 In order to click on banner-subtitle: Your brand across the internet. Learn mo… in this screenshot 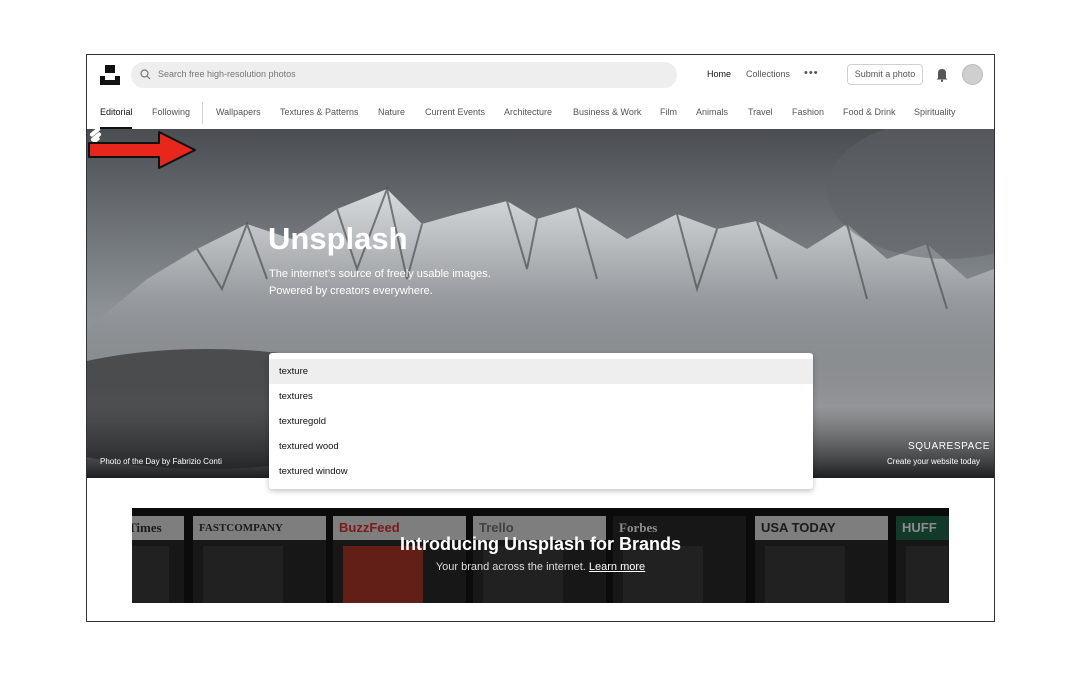, I will do `click(540, 567)`.